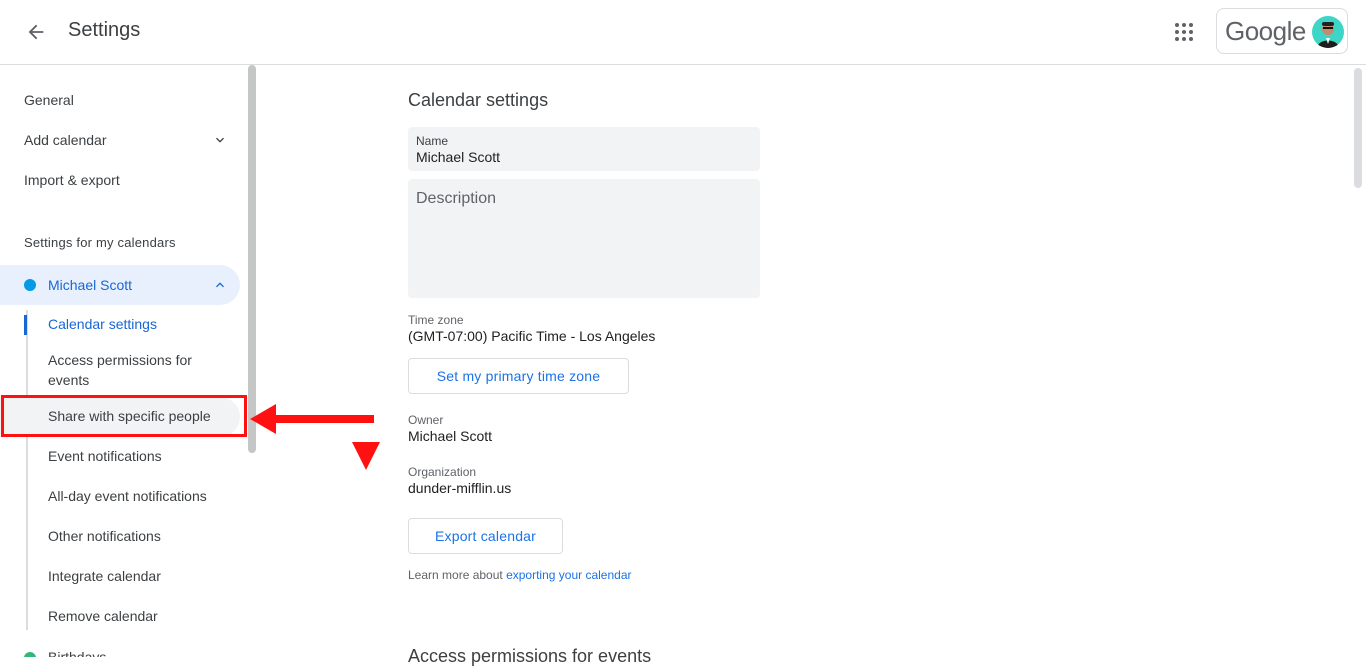 The image size is (1366, 667). Describe the element at coordinates (138, 456) in the screenshot. I see `sidebar-item-event-notifications: Event notifications` at that location.